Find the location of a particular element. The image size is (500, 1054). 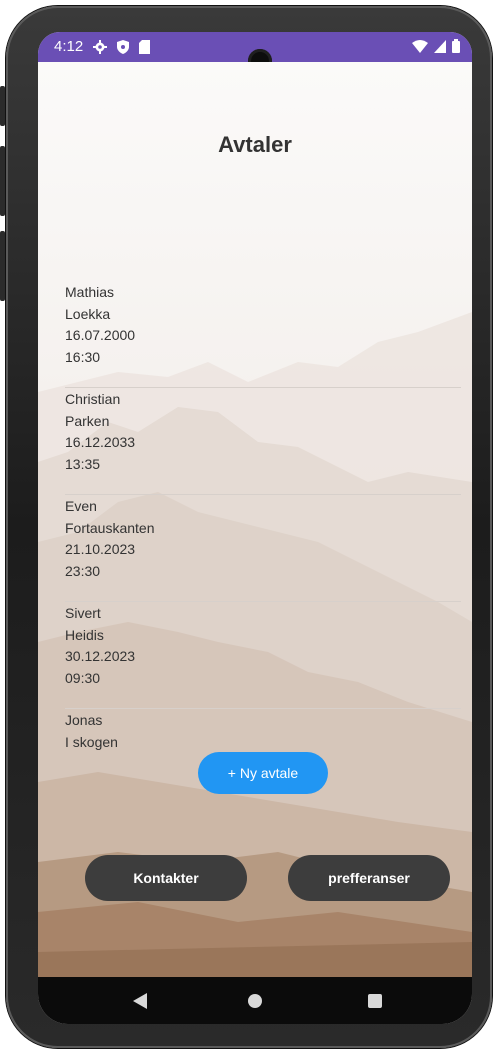

page-title: Avtaler is located at coordinates (255, 144).